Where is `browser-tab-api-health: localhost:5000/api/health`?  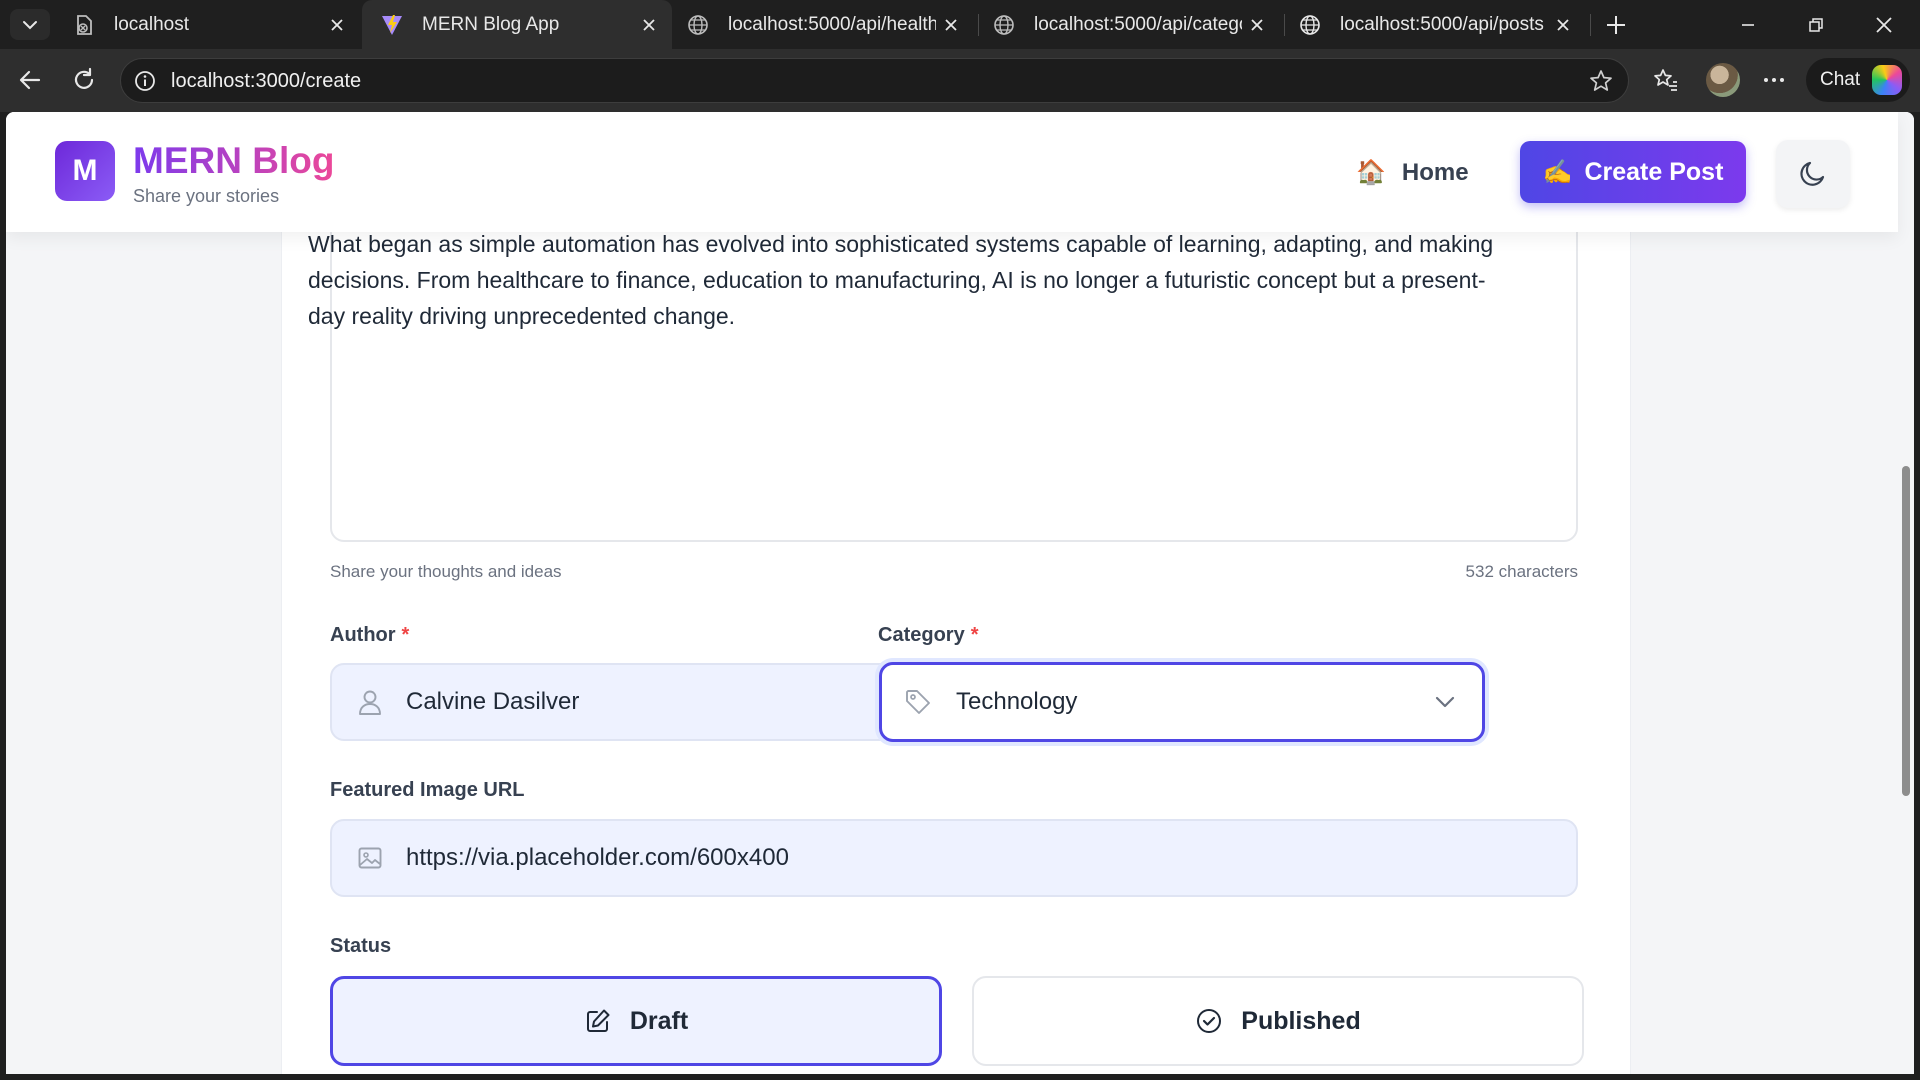 browser-tab-api-health: localhost:5000/api/health is located at coordinates (821, 24).